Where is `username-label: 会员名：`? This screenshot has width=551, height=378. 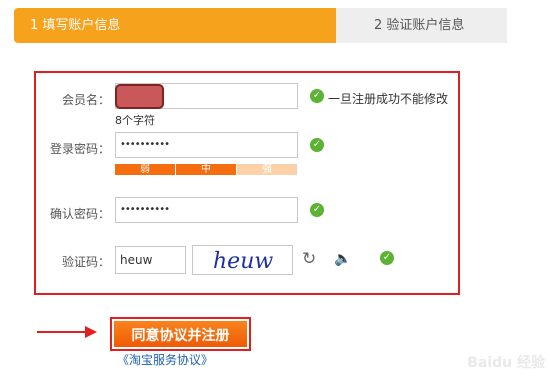
username-label: 会员名： is located at coordinates (85, 100).